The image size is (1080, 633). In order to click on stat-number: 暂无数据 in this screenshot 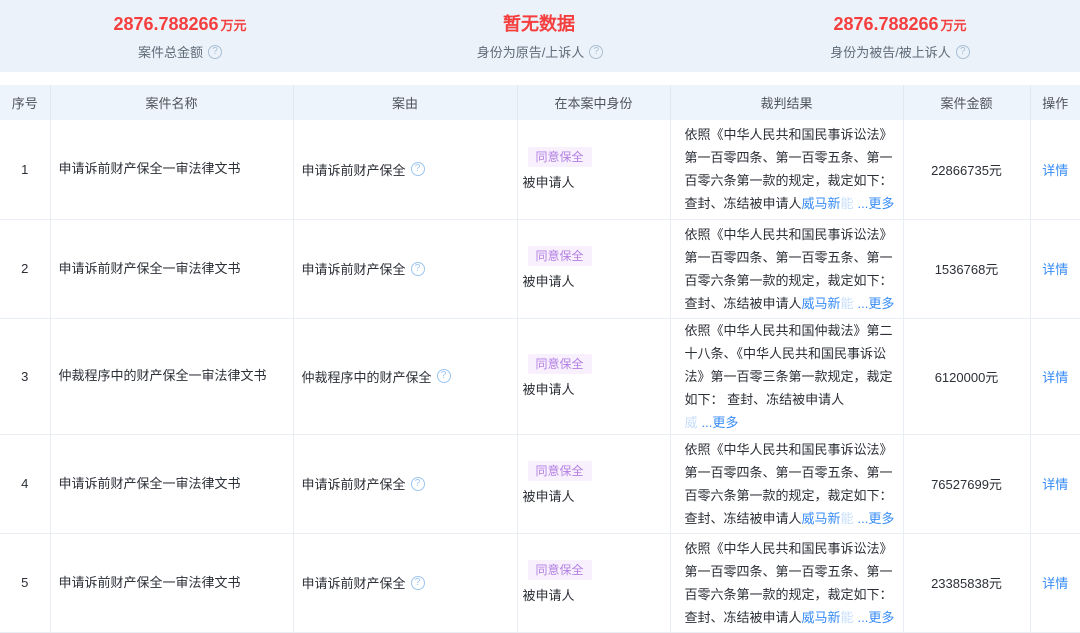, I will do `click(539, 24)`.